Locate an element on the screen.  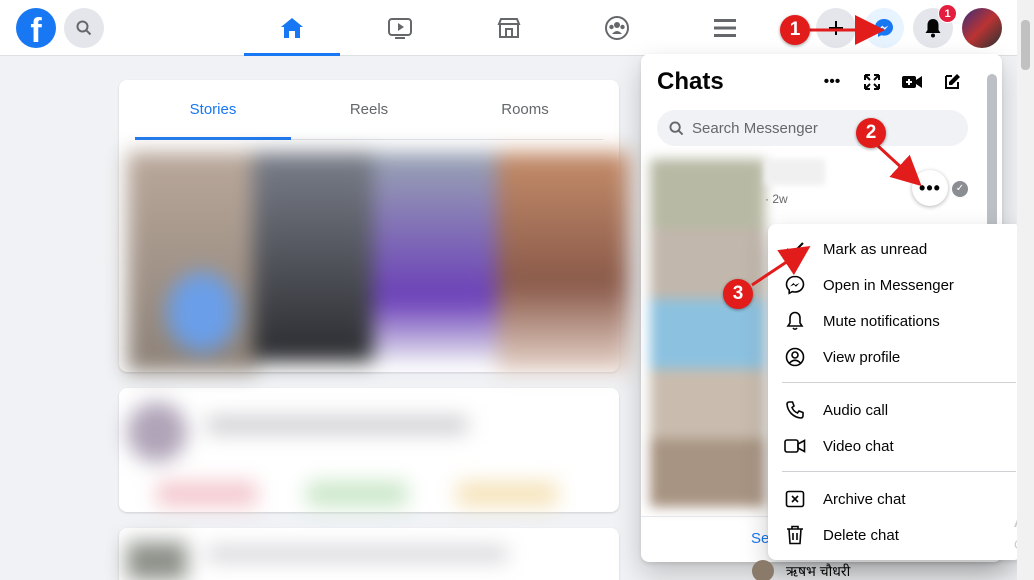
chats-options-button: ••• is located at coordinates (832, 82).